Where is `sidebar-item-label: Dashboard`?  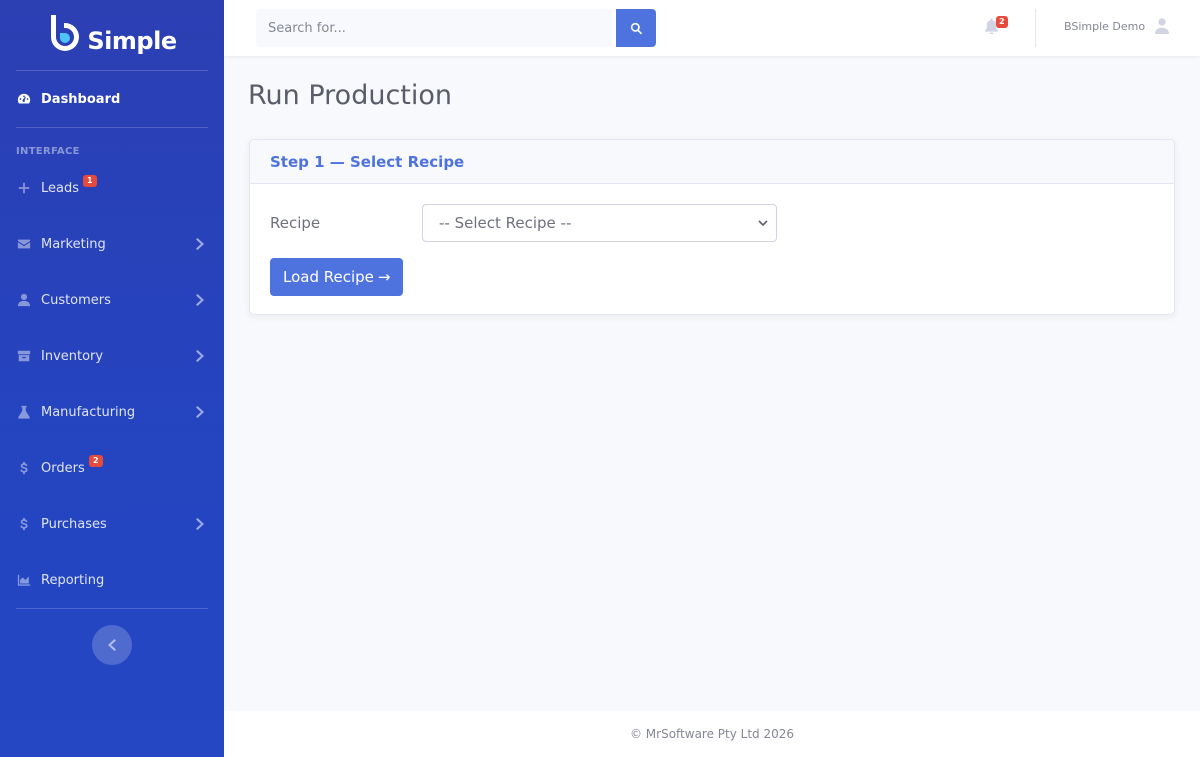 sidebar-item-label: Dashboard is located at coordinates (81, 99).